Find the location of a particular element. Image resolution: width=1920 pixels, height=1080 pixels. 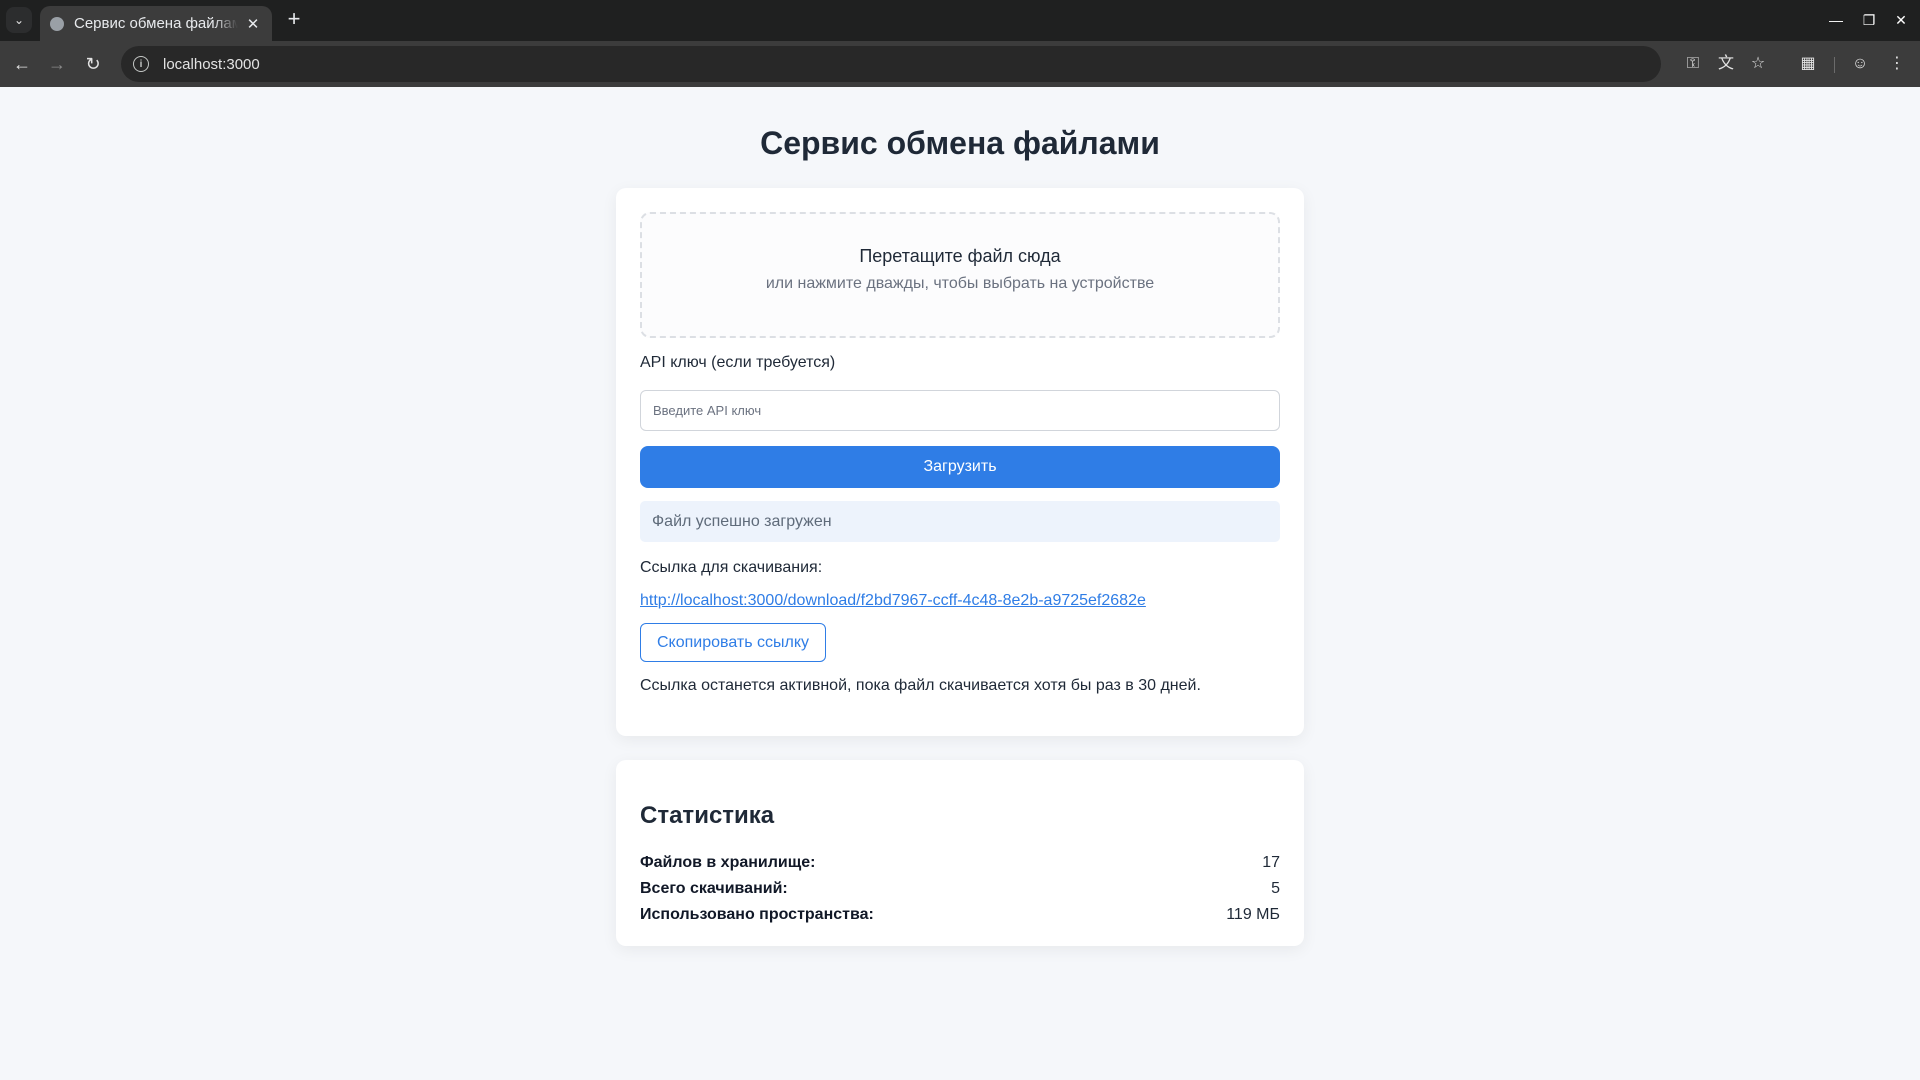

tab-title: Сервис обмена файлами is located at coordinates (156, 23).